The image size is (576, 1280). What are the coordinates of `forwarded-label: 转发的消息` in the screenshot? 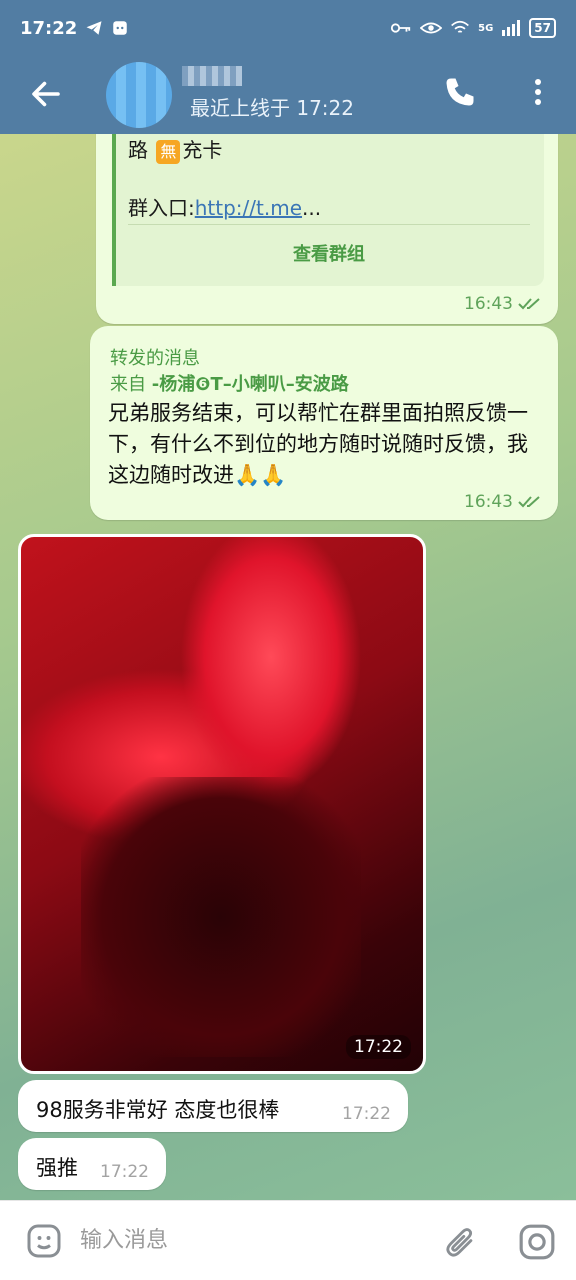 It's located at (155, 358).